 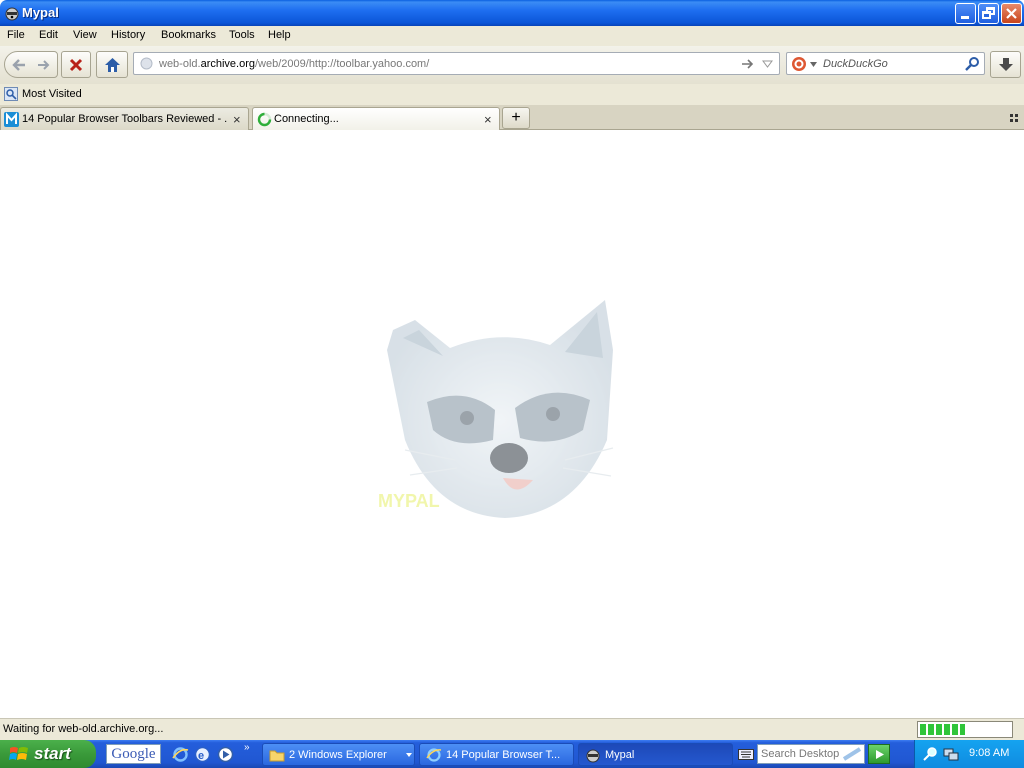 What do you see at coordinates (855, 64) in the screenshot?
I see `search-placeholder: DuckDuckGo` at bounding box center [855, 64].